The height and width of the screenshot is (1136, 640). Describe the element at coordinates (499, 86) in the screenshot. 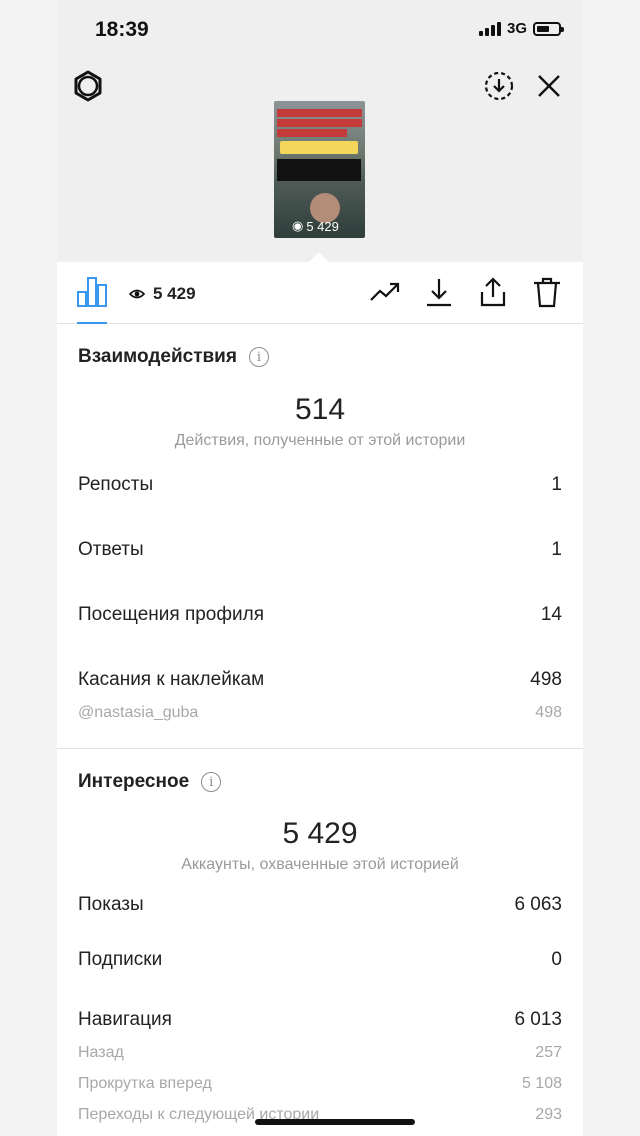

I see `save-story-icon` at that location.